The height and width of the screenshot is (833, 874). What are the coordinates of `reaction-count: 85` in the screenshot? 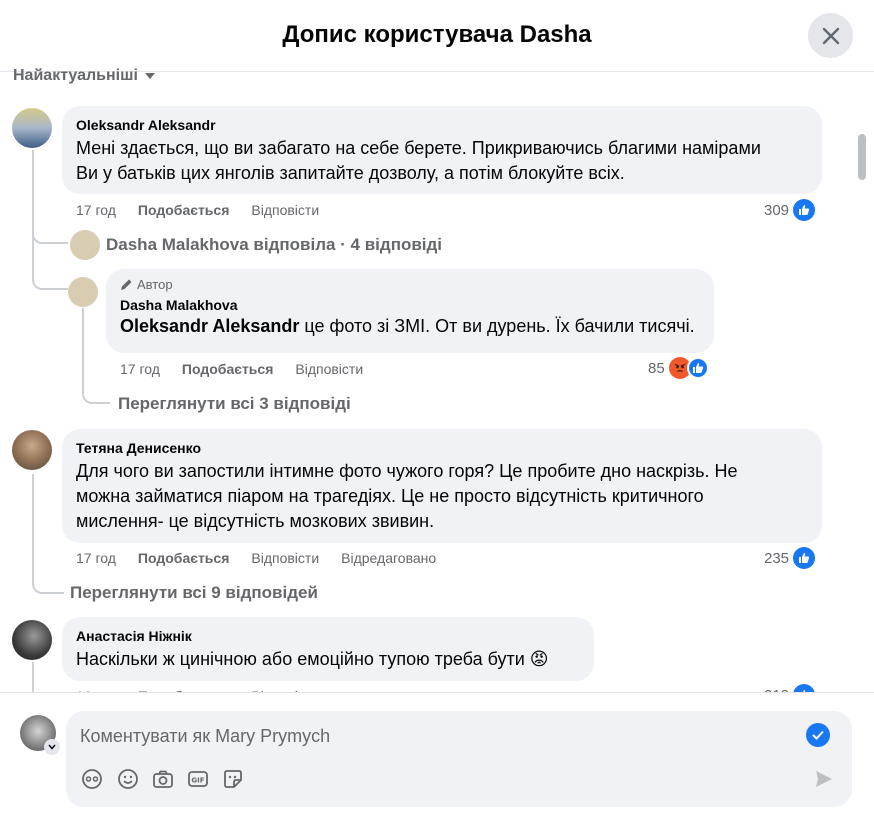 It's located at (678, 368).